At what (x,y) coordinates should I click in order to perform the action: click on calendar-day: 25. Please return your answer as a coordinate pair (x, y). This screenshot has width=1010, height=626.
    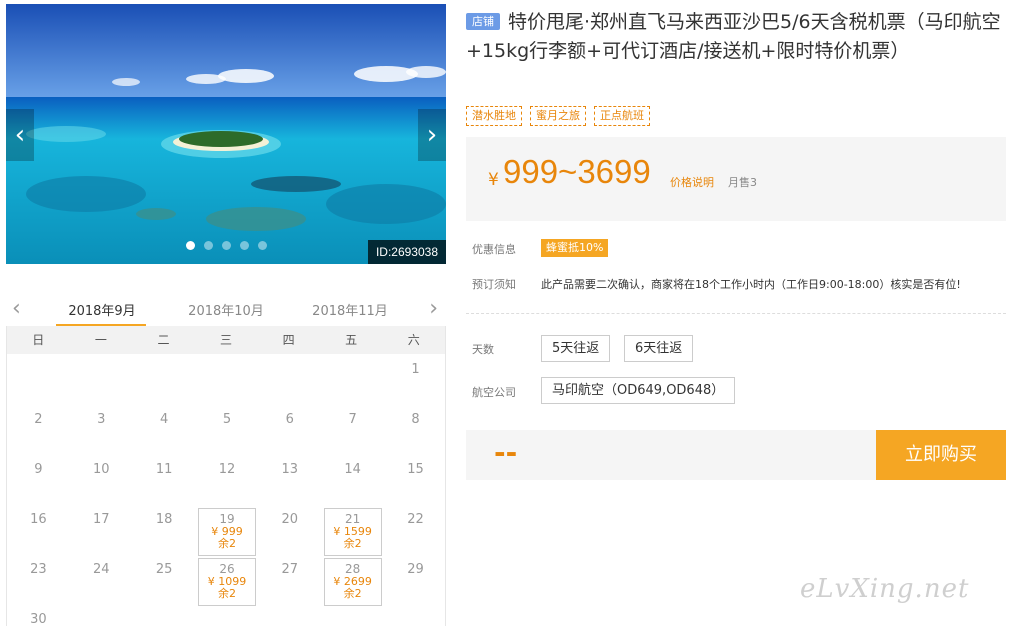
    Looking at the image, I should click on (164, 578).